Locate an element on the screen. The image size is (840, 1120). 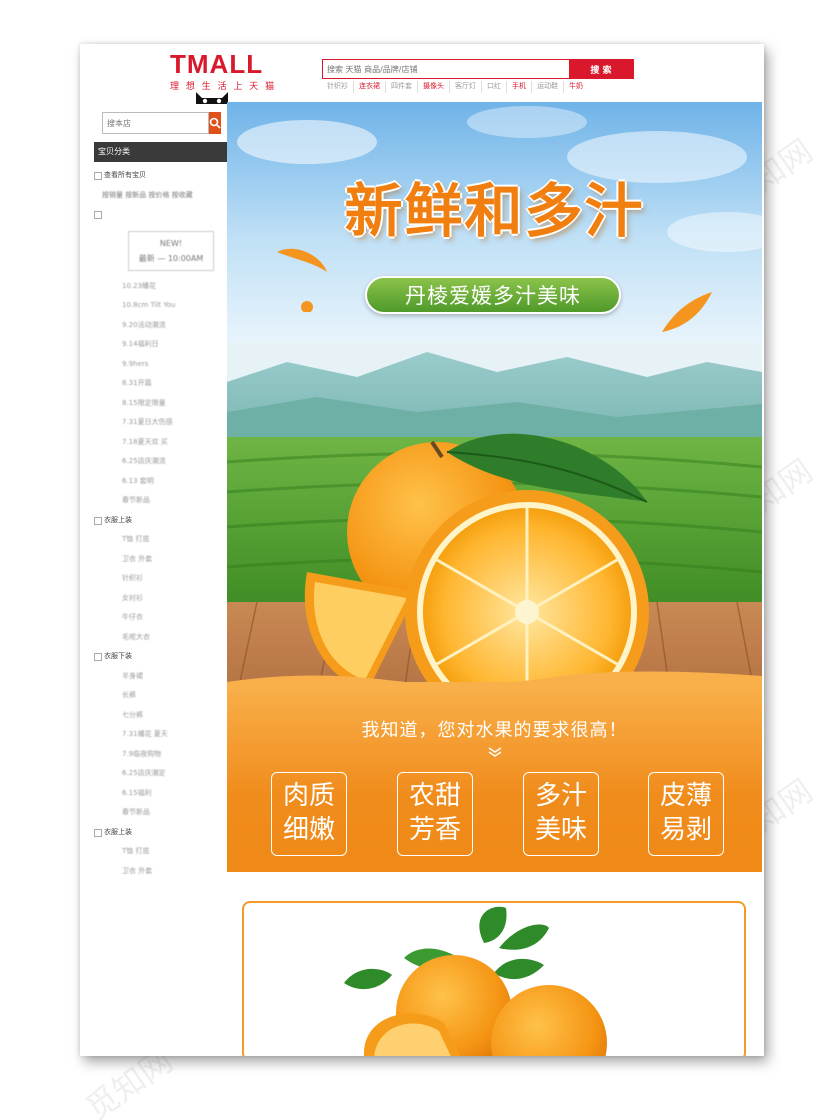
category-item: 七分裤 is located at coordinates (160, 716).